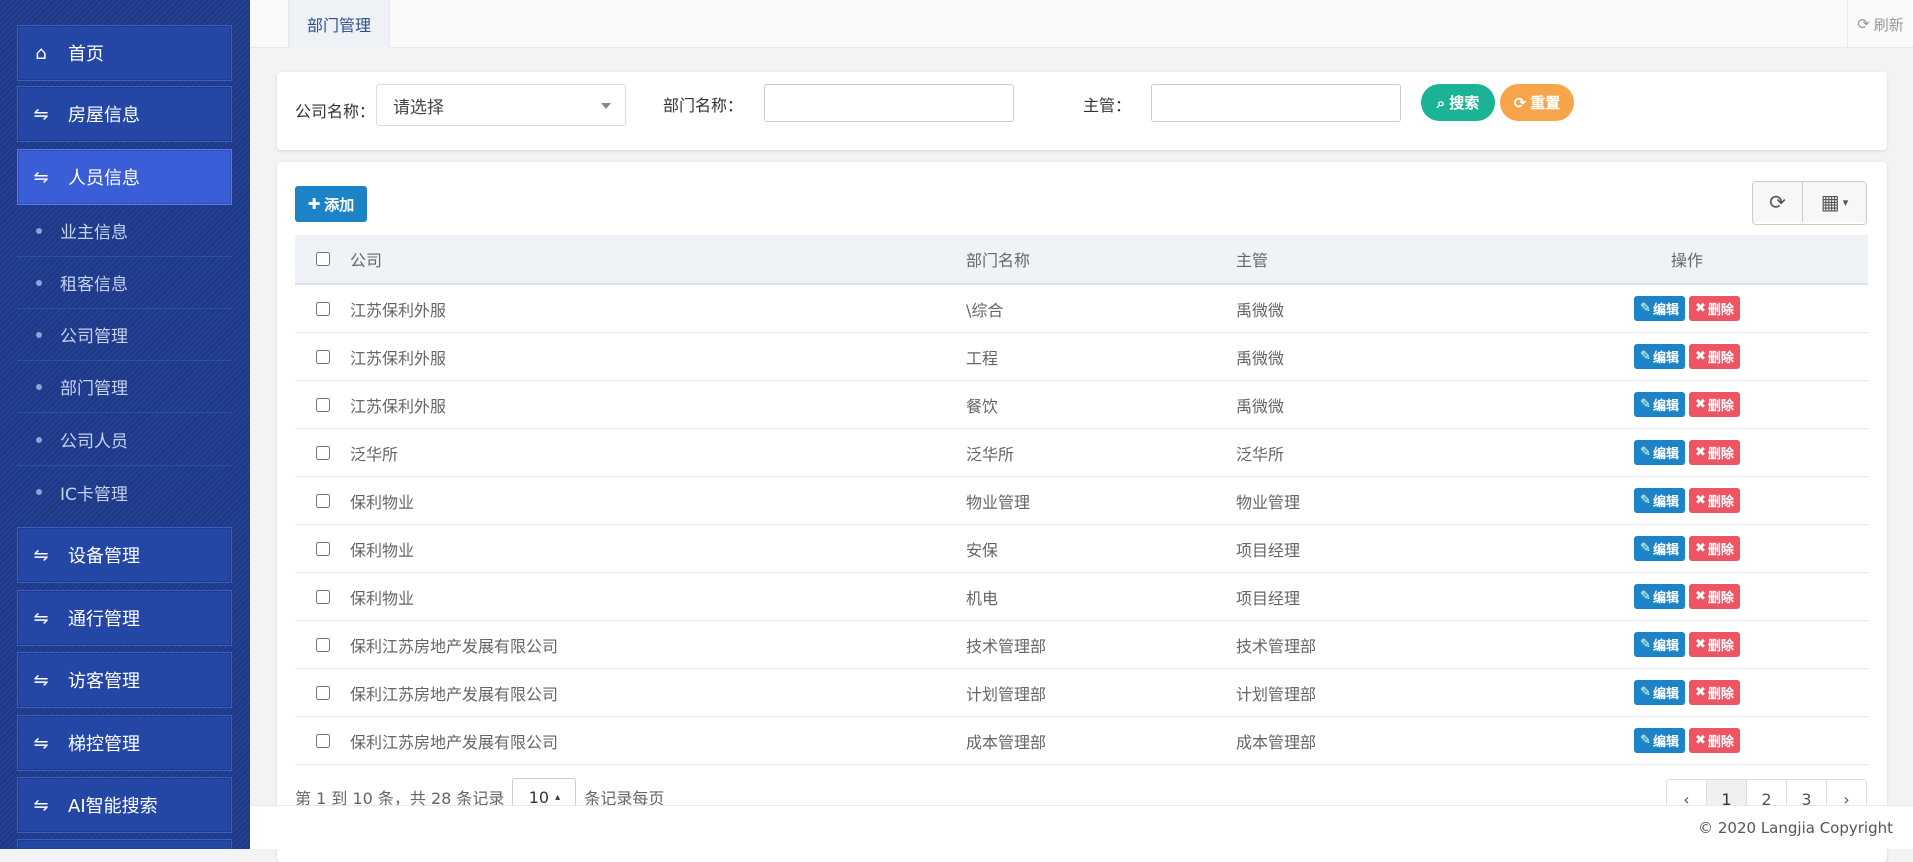 This screenshot has height=862, width=1913. What do you see at coordinates (124, 53) in the screenshot?
I see `sidebar-item-home: ⌂ 首页` at bounding box center [124, 53].